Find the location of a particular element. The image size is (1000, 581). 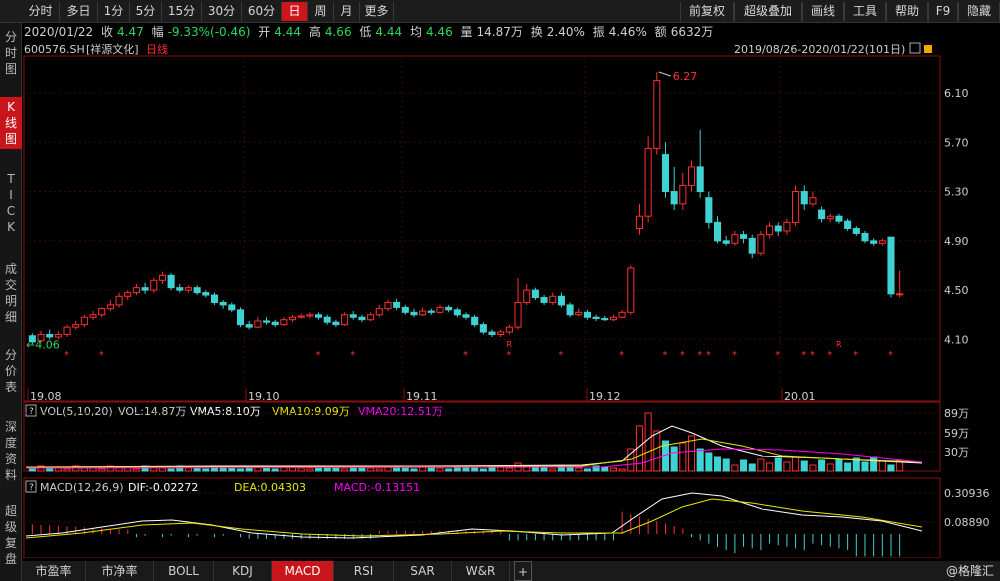

toolbar-tool-6: 隐藏 is located at coordinates (979, 11).